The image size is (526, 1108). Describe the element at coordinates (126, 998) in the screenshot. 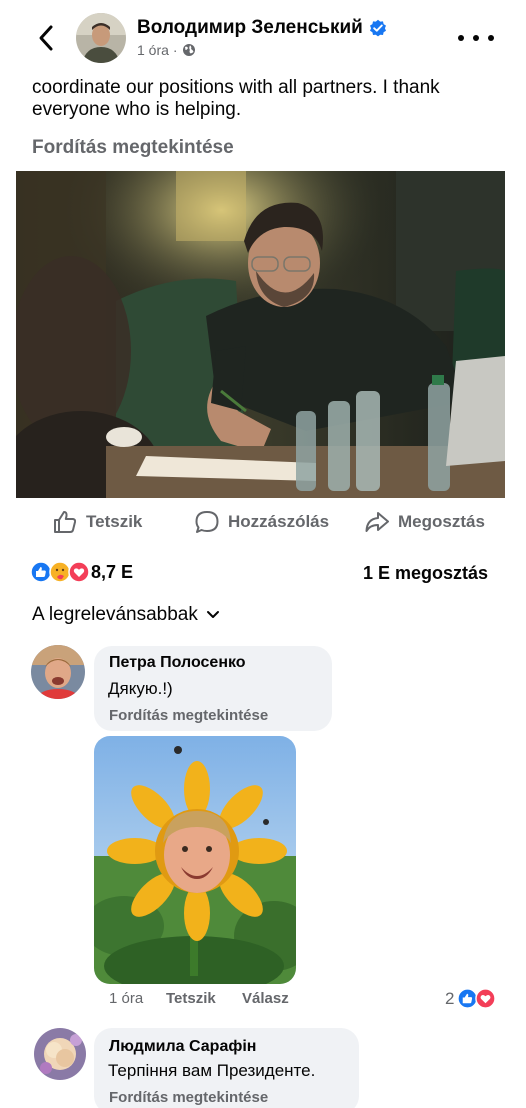

I see `comment-time: 1 óra` at that location.